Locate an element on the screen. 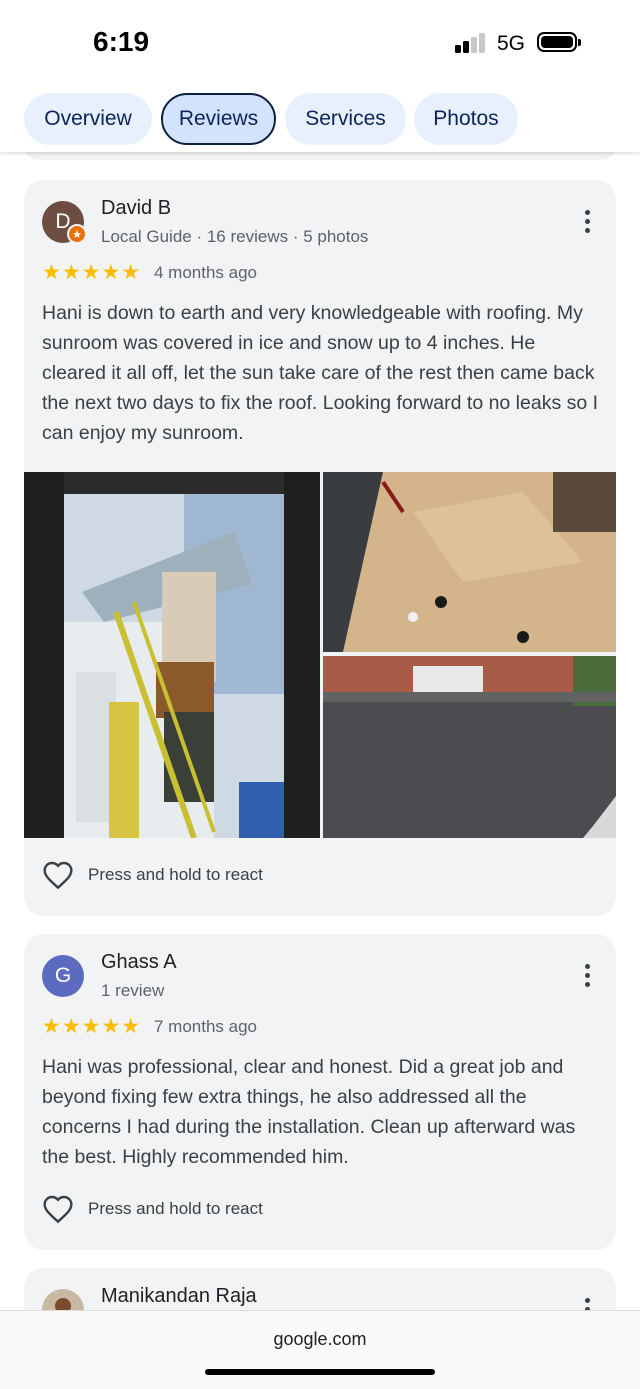  local-guide-star-icon: ★ is located at coordinates (77, 234).